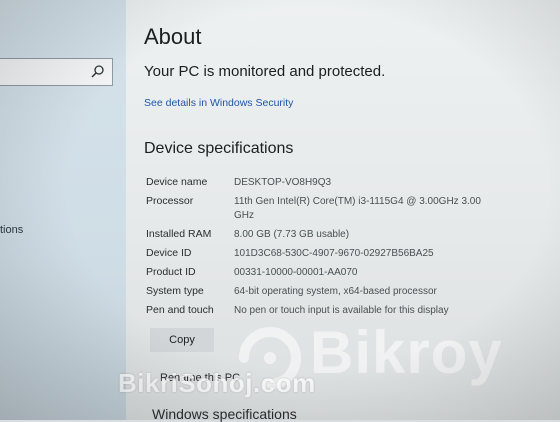 This screenshot has height=422, width=560. I want to click on spec-value: 101D3C68-530C-4907-9670-02927B56BA25, so click(334, 253).